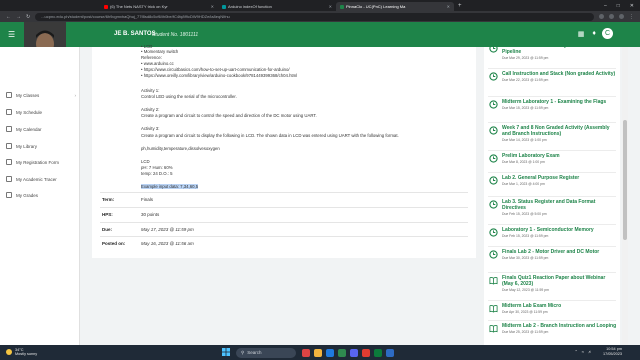 This screenshot has width=640, height=360. What do you see at coordinates (254, 352) in the screenshot?
I see `taskbar-search-label: Search` at bounding box center [254, 352].